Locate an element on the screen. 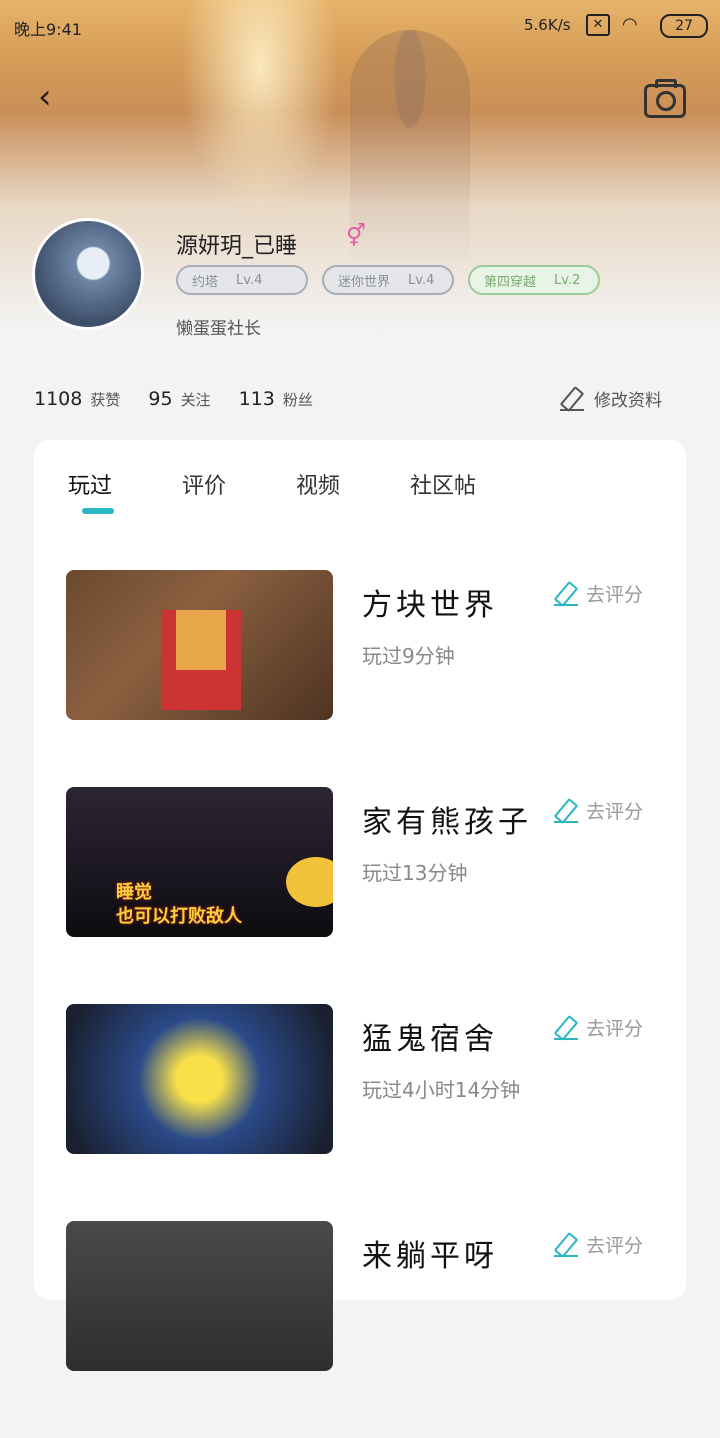  game-name: 方块世界 is located at coordinates (430, 605).